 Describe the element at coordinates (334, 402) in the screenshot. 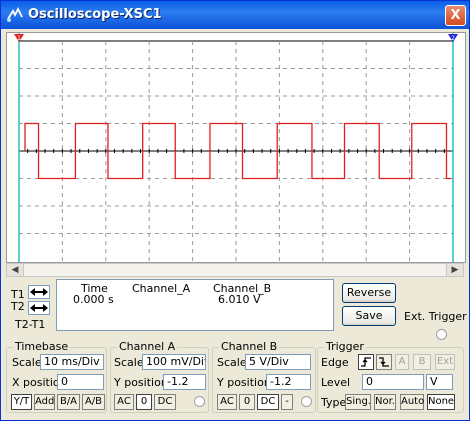

I see `type-label: Type` at that location.